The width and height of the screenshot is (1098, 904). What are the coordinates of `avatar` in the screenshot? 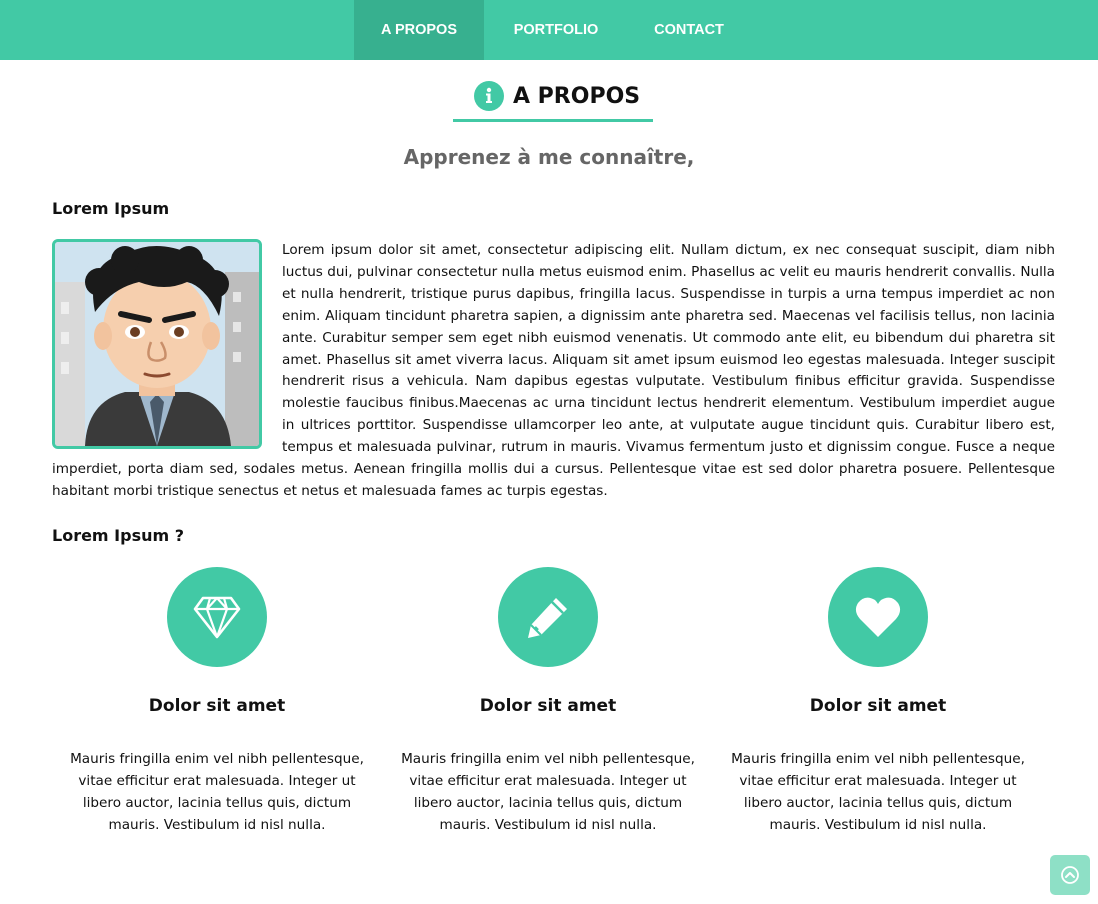 It's located at (157, 344).